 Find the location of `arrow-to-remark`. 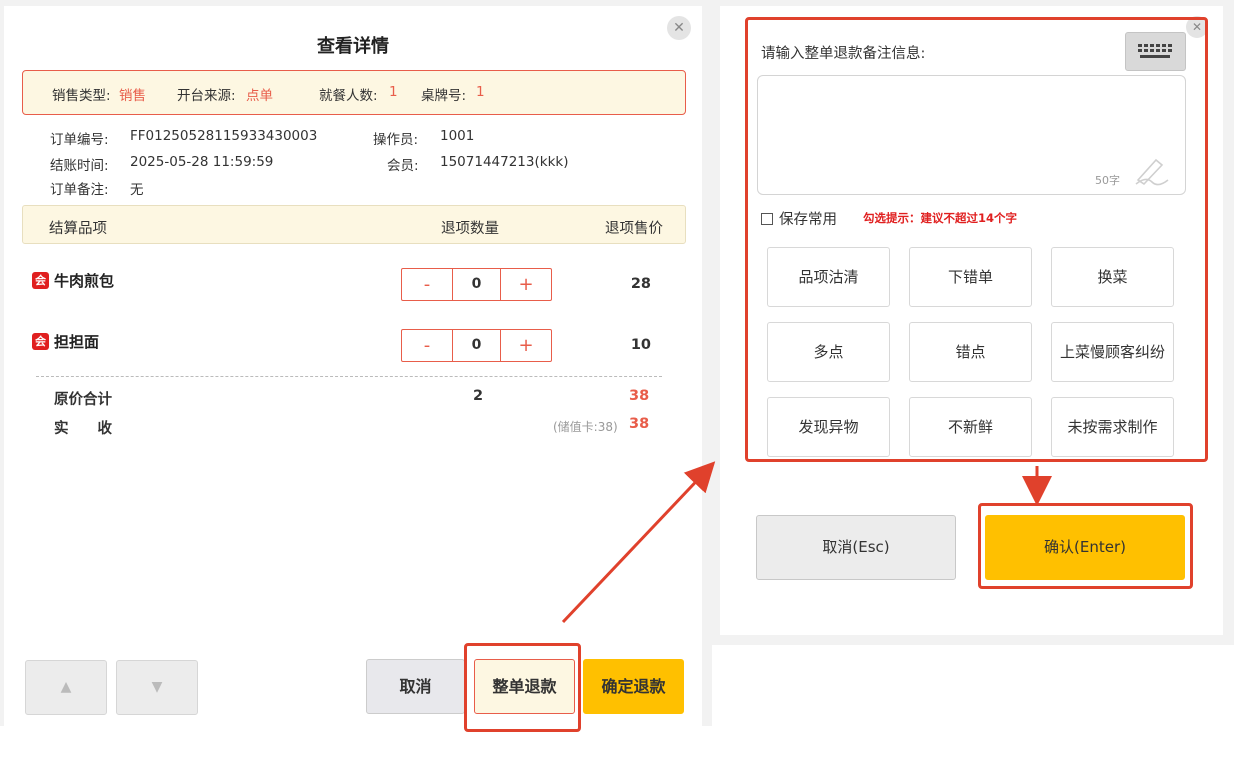

arrow-to-remark is located at coordinates (638, 542).